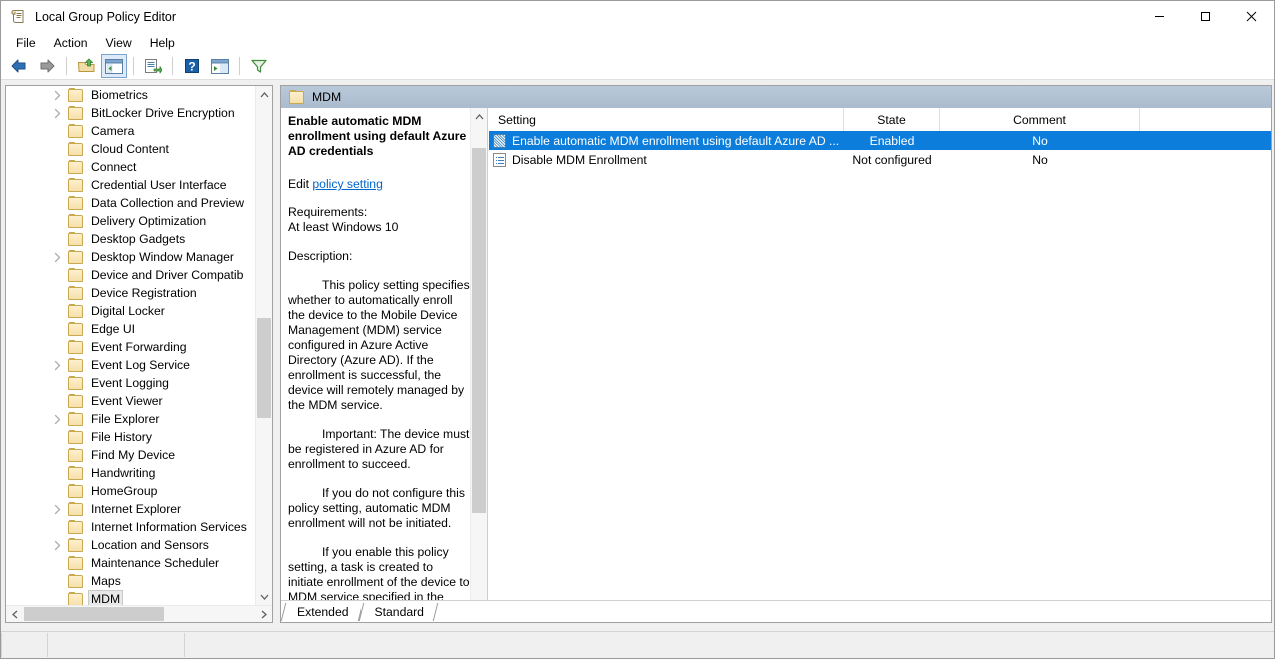  I want to click on tab-standard-label: Standard, so click(399, 612).